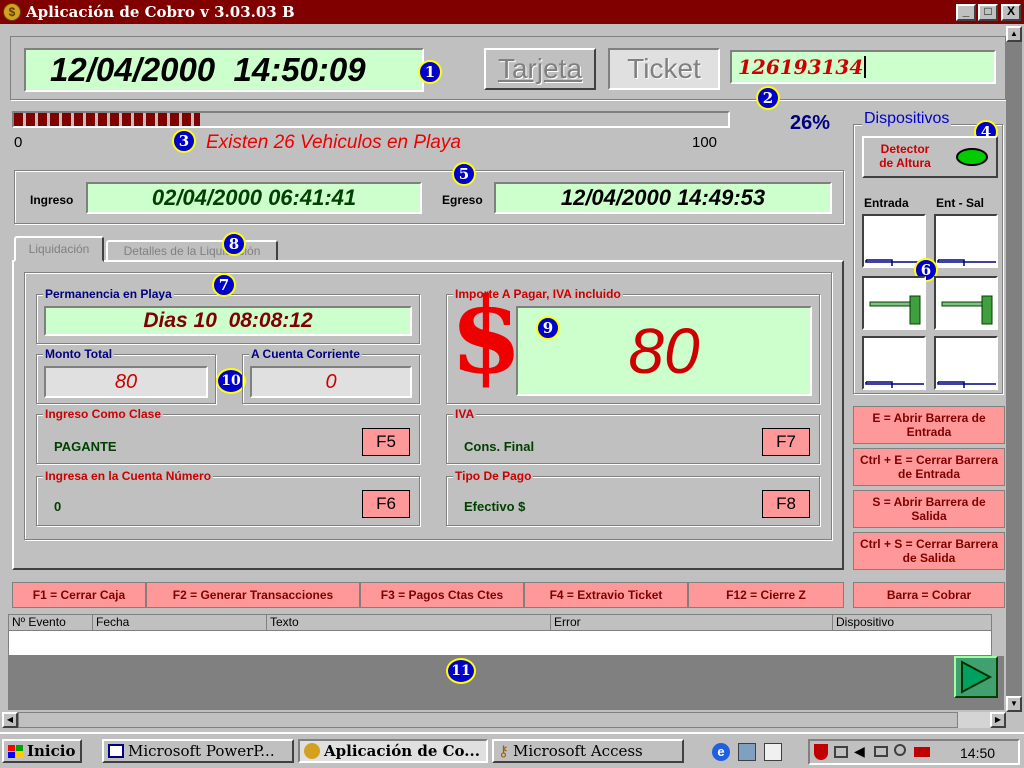 This screenshot has width=1024, height=768. I want to click on event-grid: Nº Evento Fecha Texto Error Dispositivo, so click(500, 635).